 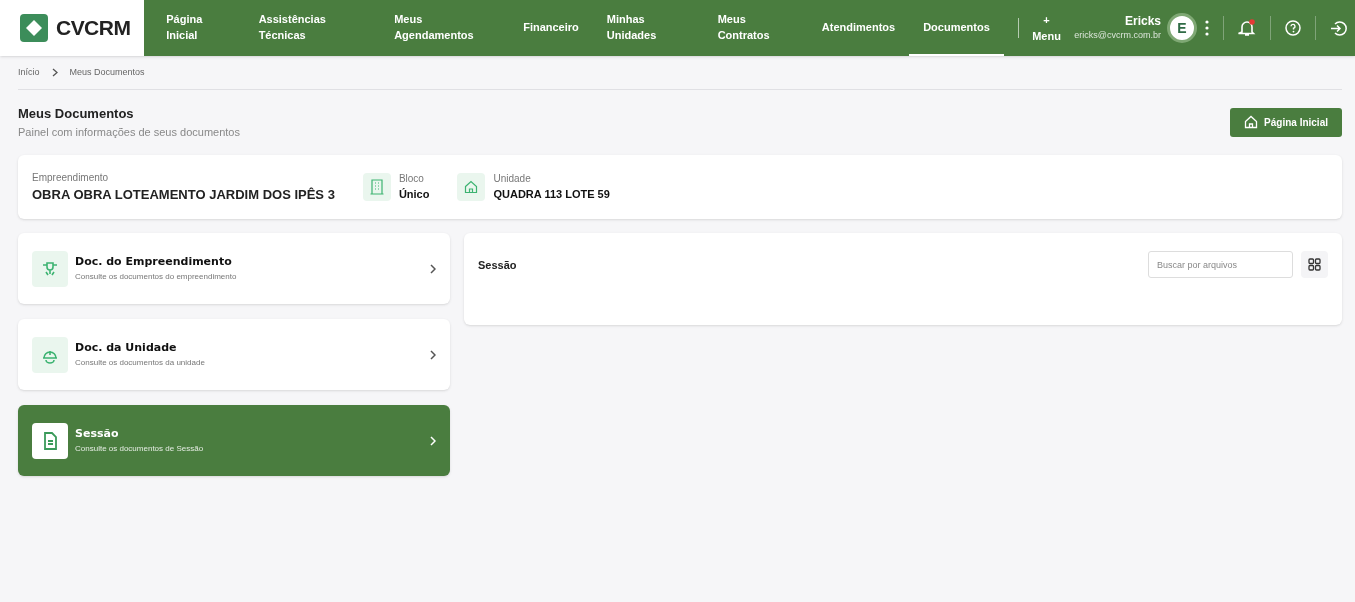 I want to click on nav-link: Documentos, so click(x=956, y=28).